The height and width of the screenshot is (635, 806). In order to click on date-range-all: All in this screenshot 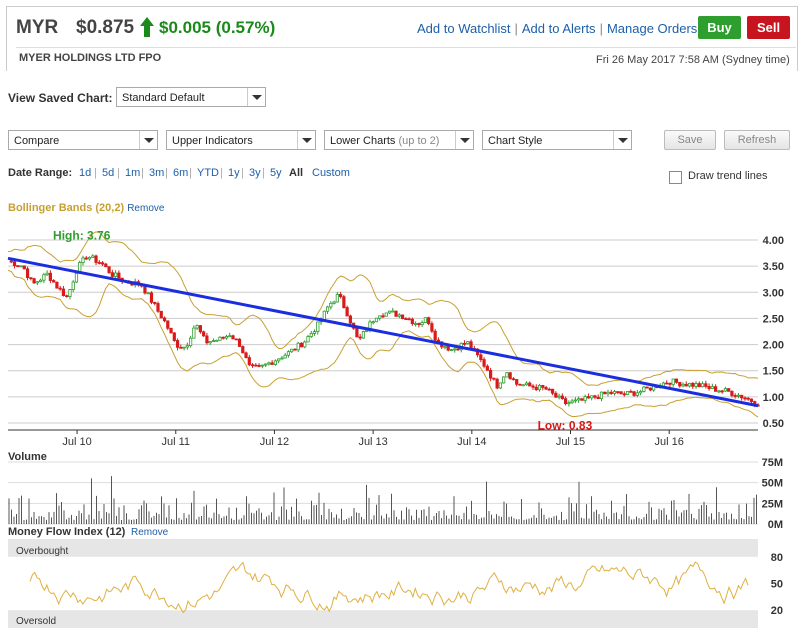, I will do `click(296, 173)`.